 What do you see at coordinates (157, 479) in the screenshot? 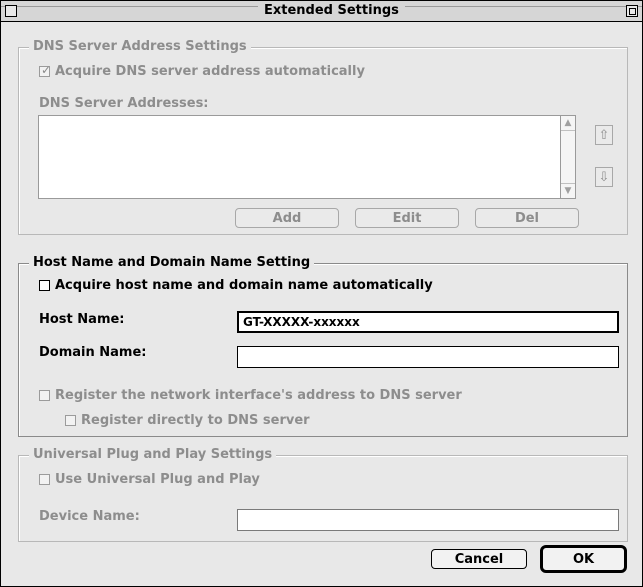
I see `use-upnp-label: Use Universal Plug and Play` at bounding box center [157, 479].